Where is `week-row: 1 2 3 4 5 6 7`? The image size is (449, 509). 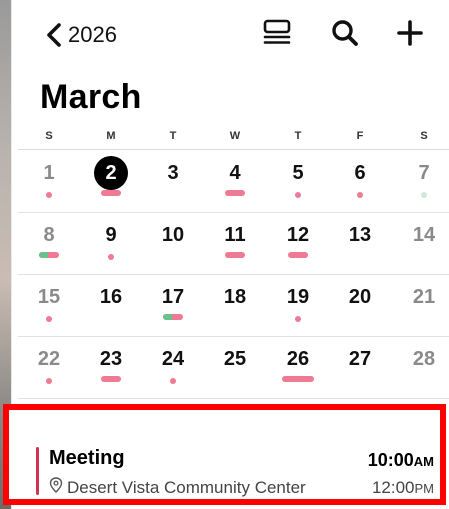
week-row: 1 2 3 4 5 6 7 is located at coordinates (233, 181).